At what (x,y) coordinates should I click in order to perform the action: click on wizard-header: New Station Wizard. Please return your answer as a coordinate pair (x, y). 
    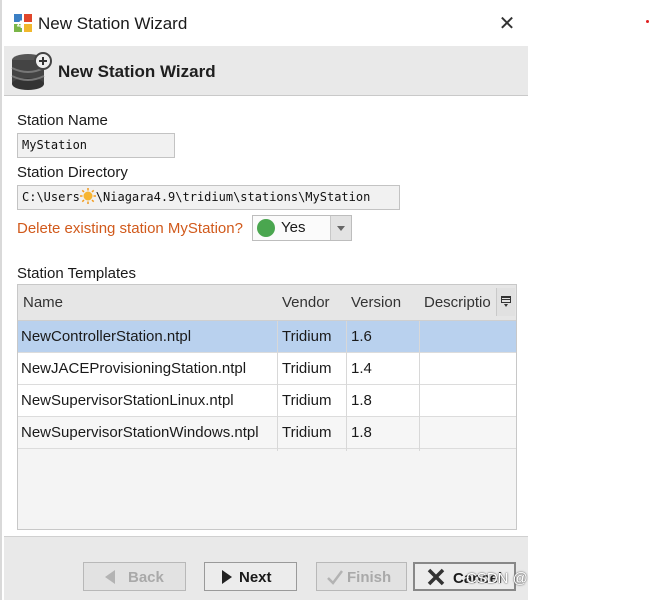
    Looking at the image, I should click on (266, 71).